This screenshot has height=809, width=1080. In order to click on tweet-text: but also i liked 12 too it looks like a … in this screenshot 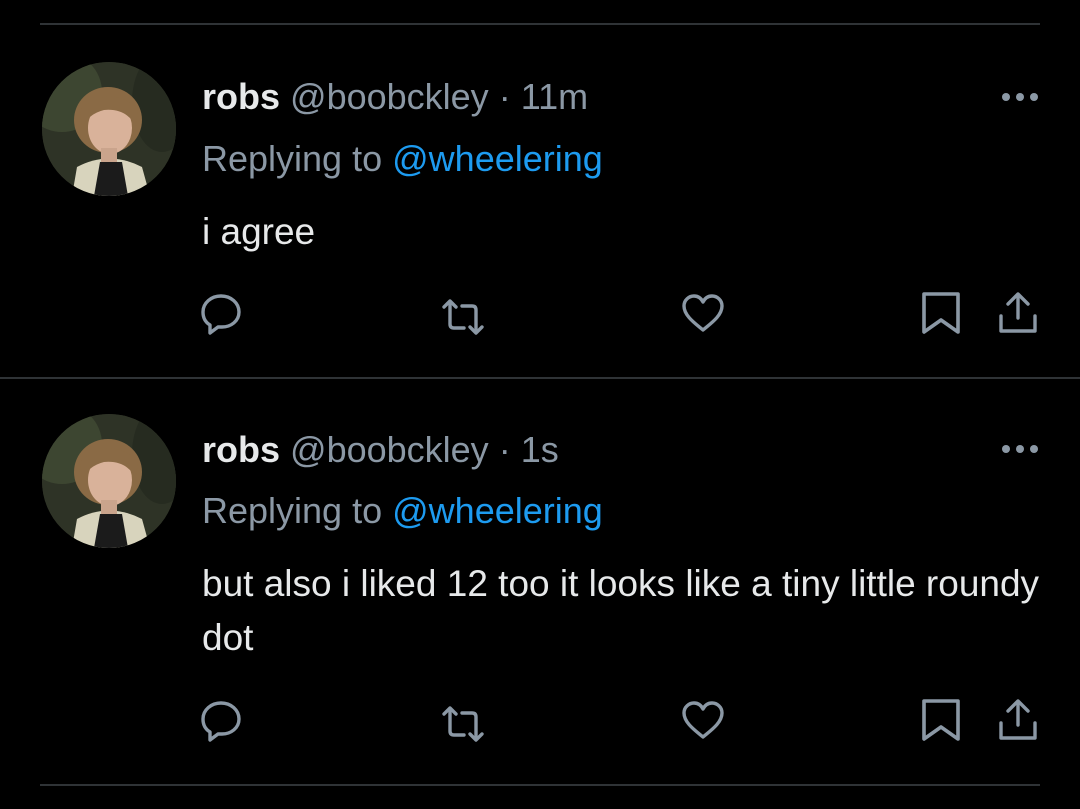, I will do `click(621, 610)`.